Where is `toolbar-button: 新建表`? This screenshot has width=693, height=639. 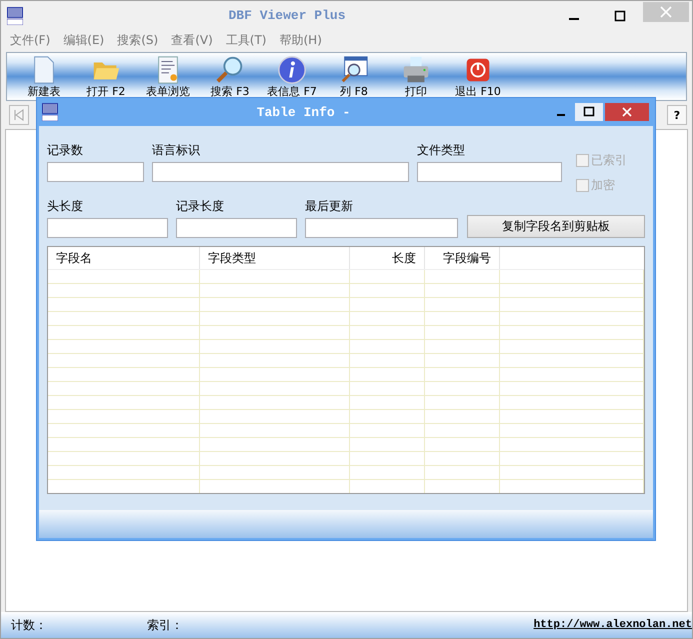
toolbar-button: 新建表 is located at coordinates (44, 76).